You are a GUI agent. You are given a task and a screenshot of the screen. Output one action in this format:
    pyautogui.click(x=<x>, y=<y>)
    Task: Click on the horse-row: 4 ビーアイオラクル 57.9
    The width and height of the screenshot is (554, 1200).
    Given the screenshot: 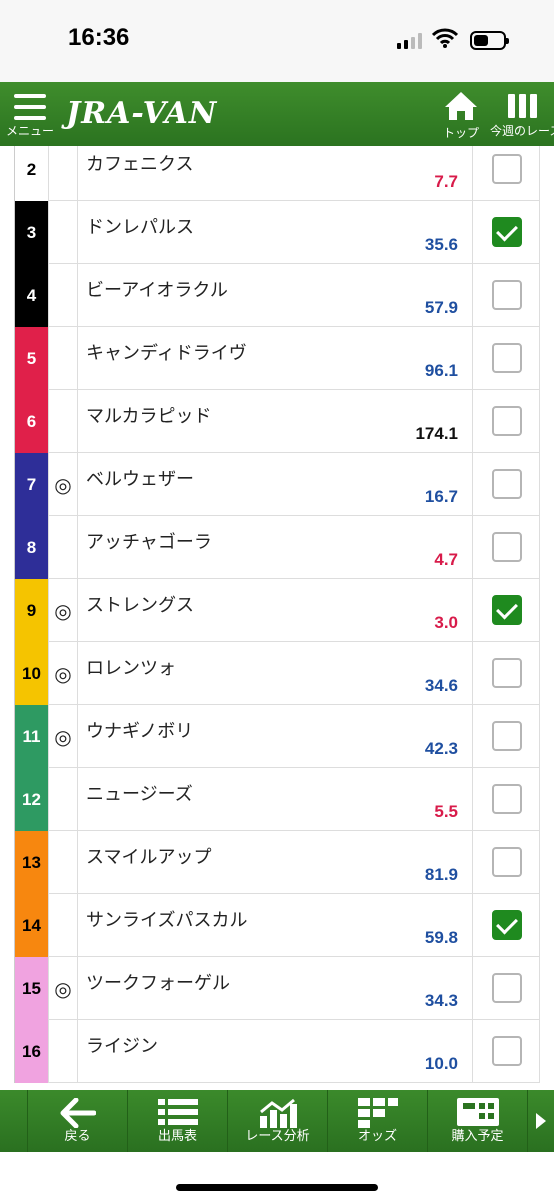 What is the action you would take?
    pyautogui.click(x=277, y=295)
    